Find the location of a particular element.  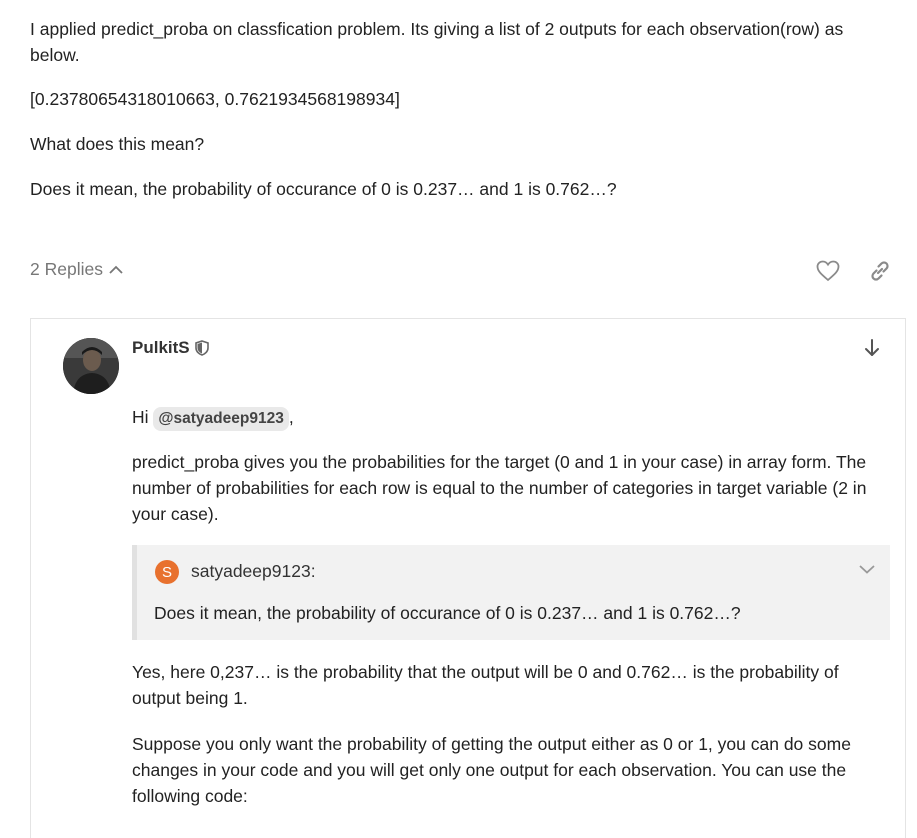

heart-icon is located at coordinates (828, 271).